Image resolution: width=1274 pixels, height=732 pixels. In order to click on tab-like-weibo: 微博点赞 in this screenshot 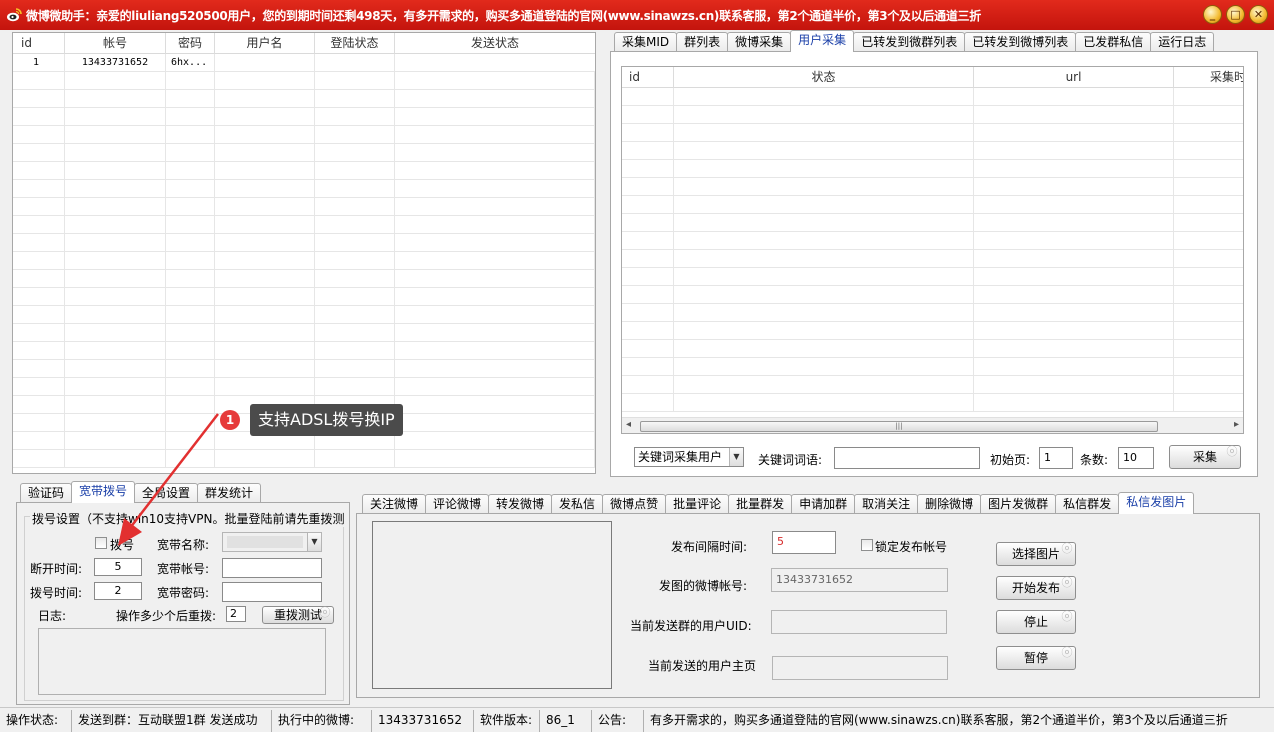, I will do `click(634, 504)`.